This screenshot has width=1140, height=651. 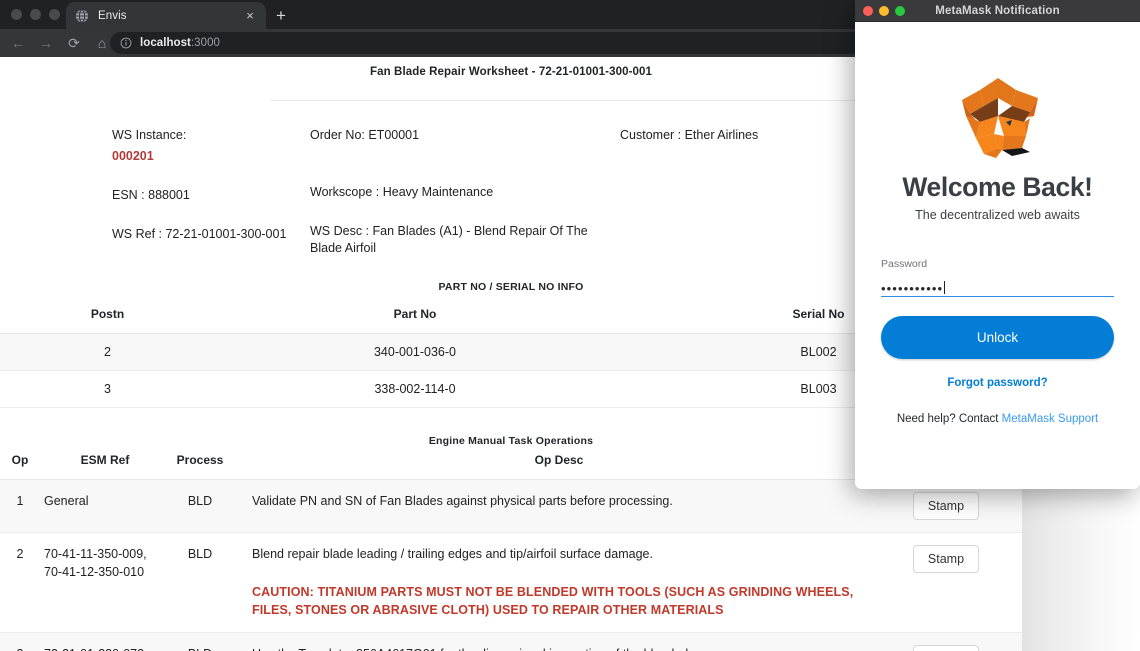 What do you see at coordinates (20, 583) in the screenshot?
I see `cell-op: 2` at bounding box center [20, 583].